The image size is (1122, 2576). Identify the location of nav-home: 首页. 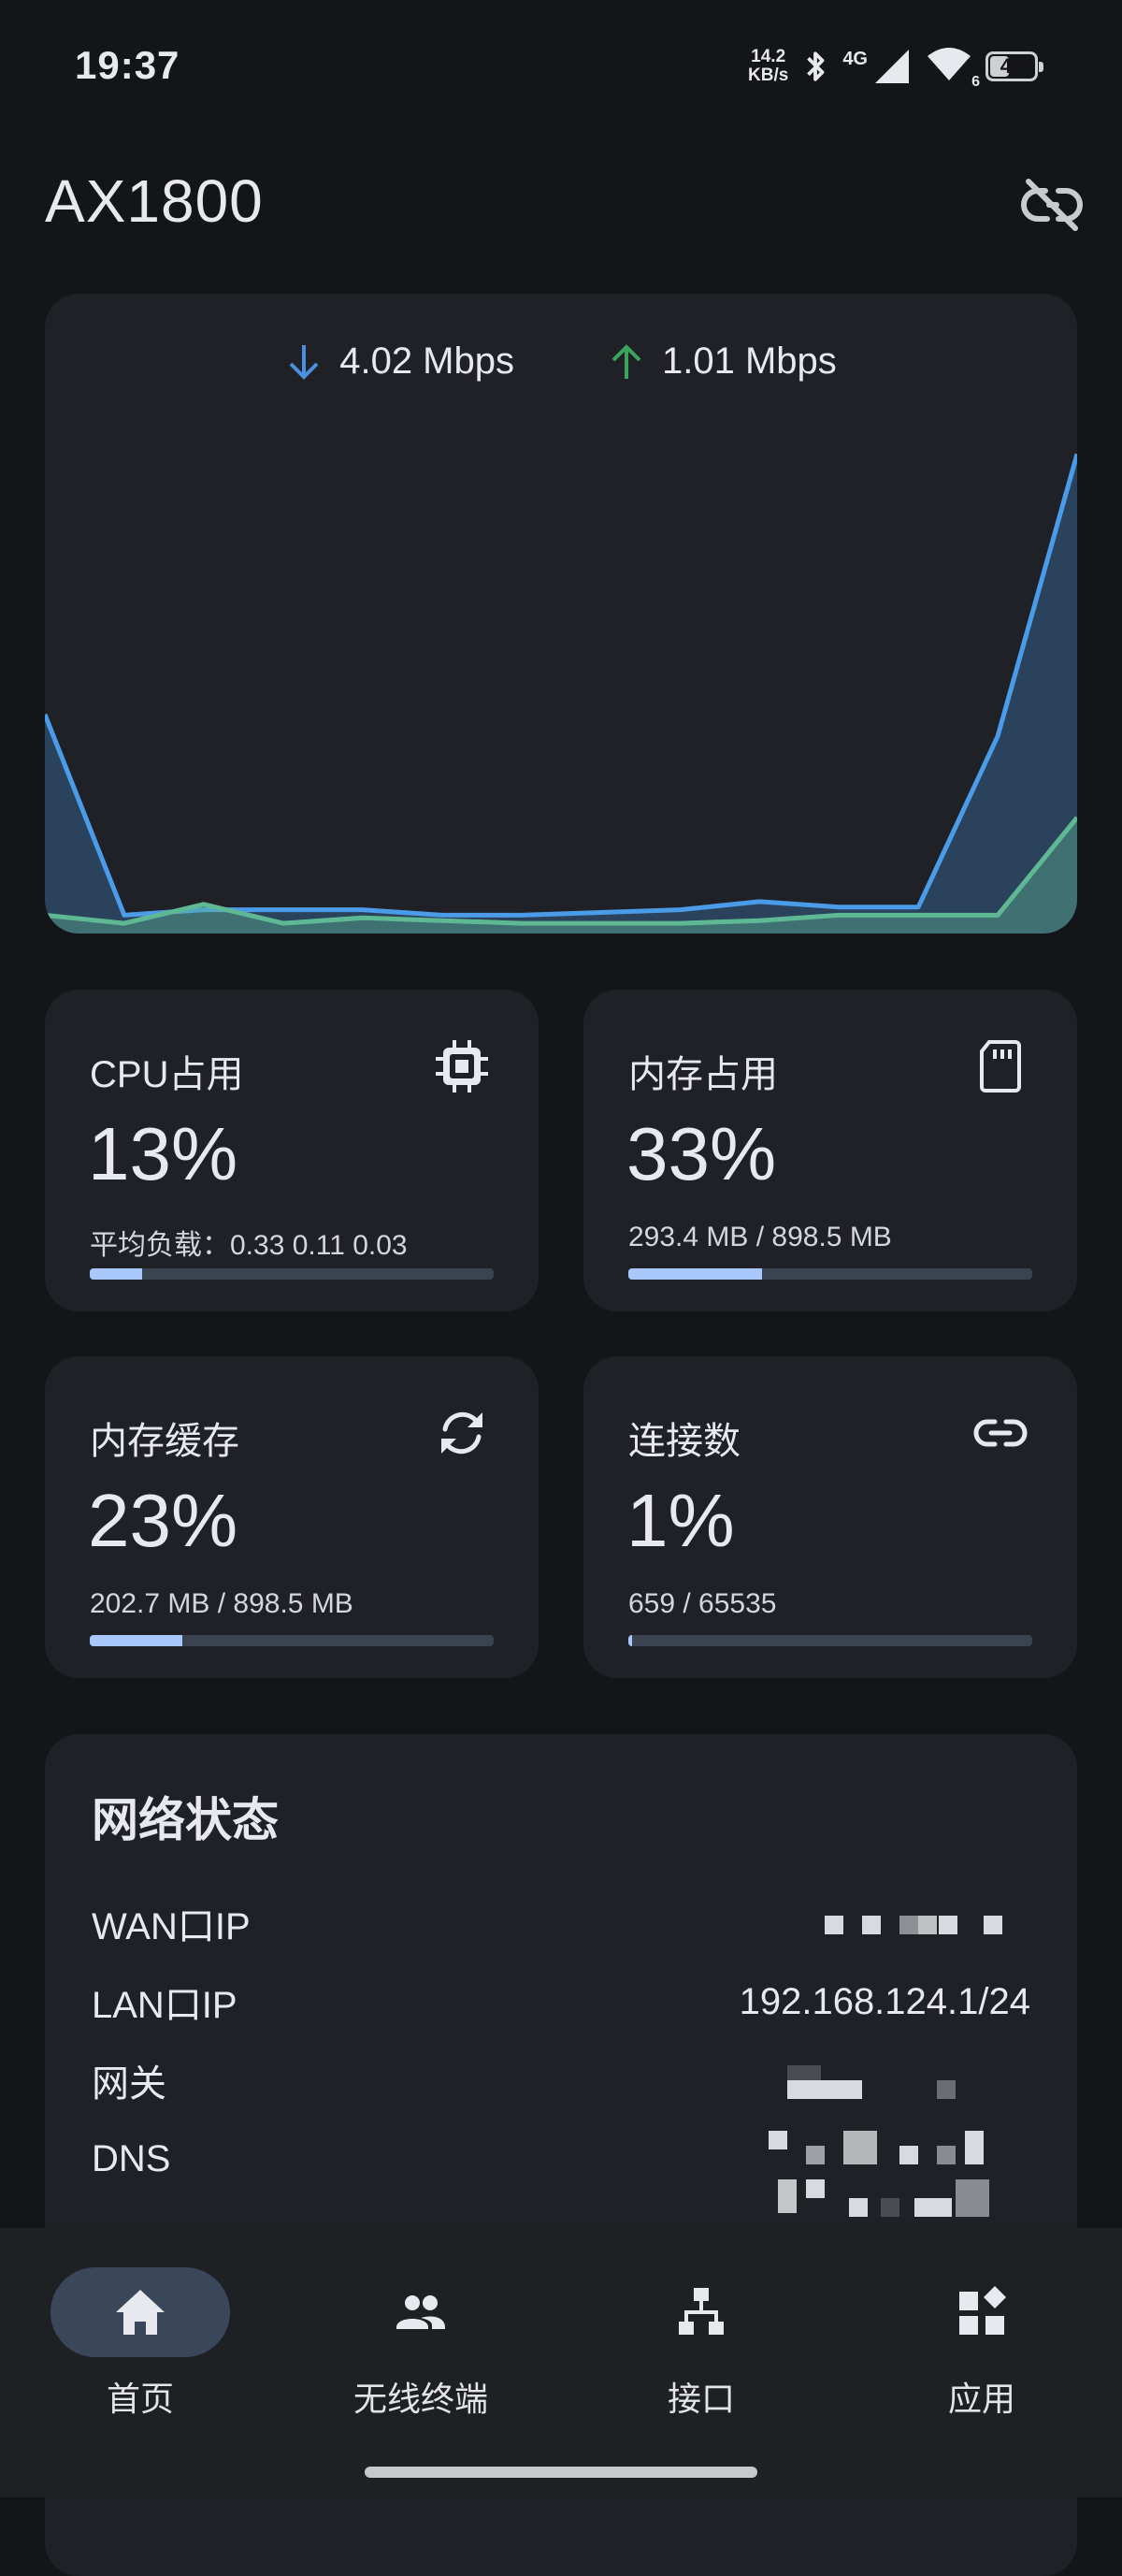
(140, 2343).